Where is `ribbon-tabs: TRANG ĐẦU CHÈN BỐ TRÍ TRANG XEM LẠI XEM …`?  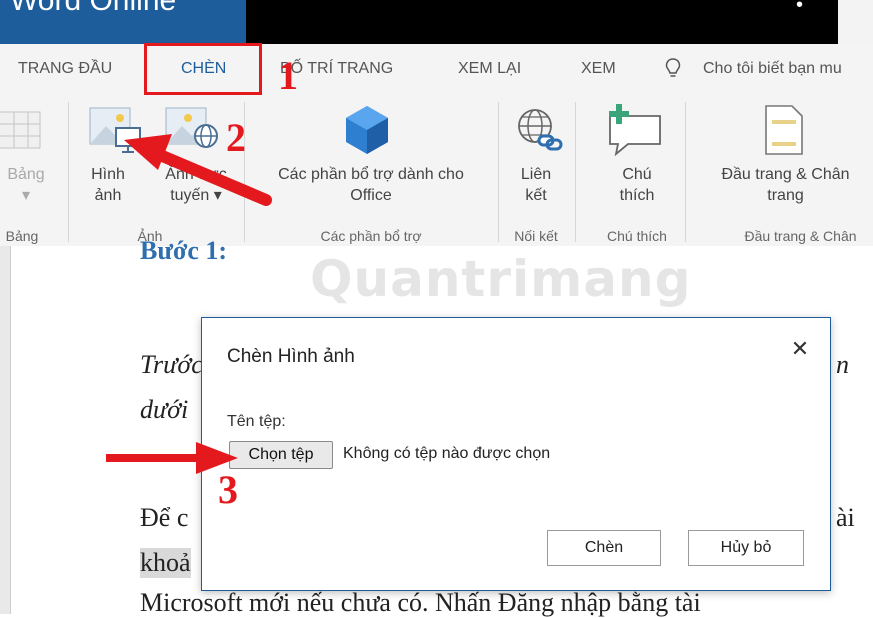 ribbon-tabs: TRANG ĐẦU CHÈN BỐ TRÍ TRANG XEM LẠI XEM … is located at coordinates (436, 69).